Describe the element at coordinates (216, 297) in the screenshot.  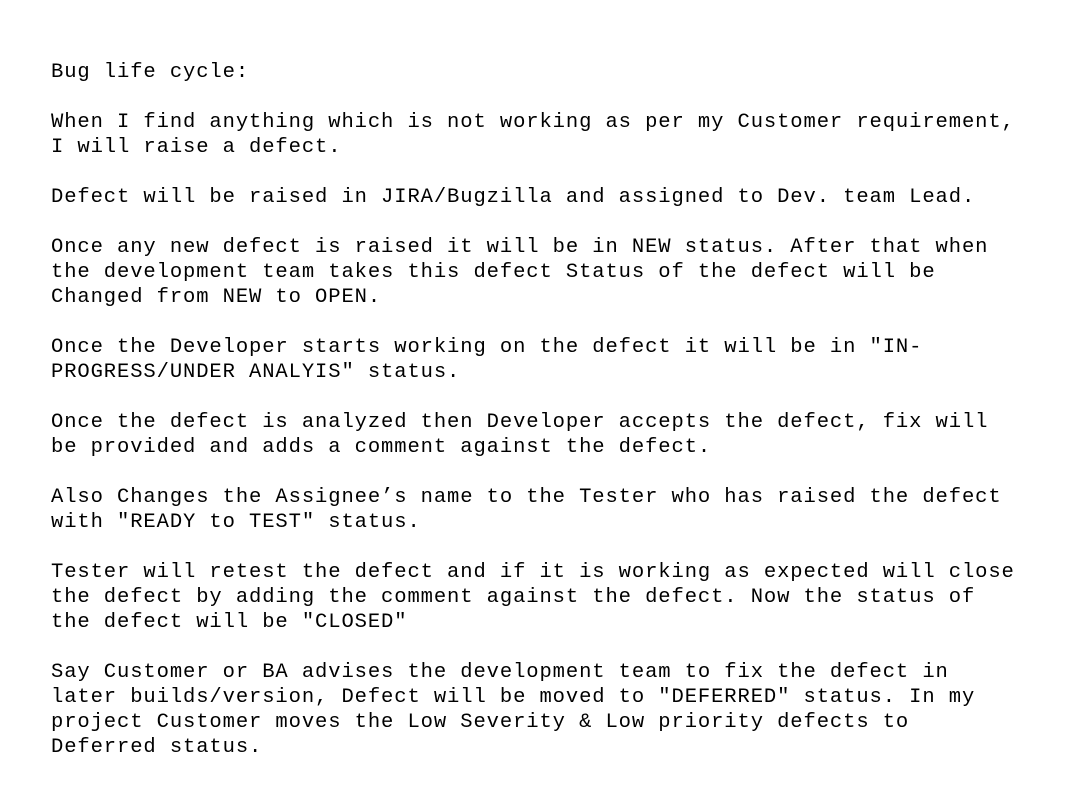
I see `paragraph-line: Changed from NEW to OPEN.` at that location.